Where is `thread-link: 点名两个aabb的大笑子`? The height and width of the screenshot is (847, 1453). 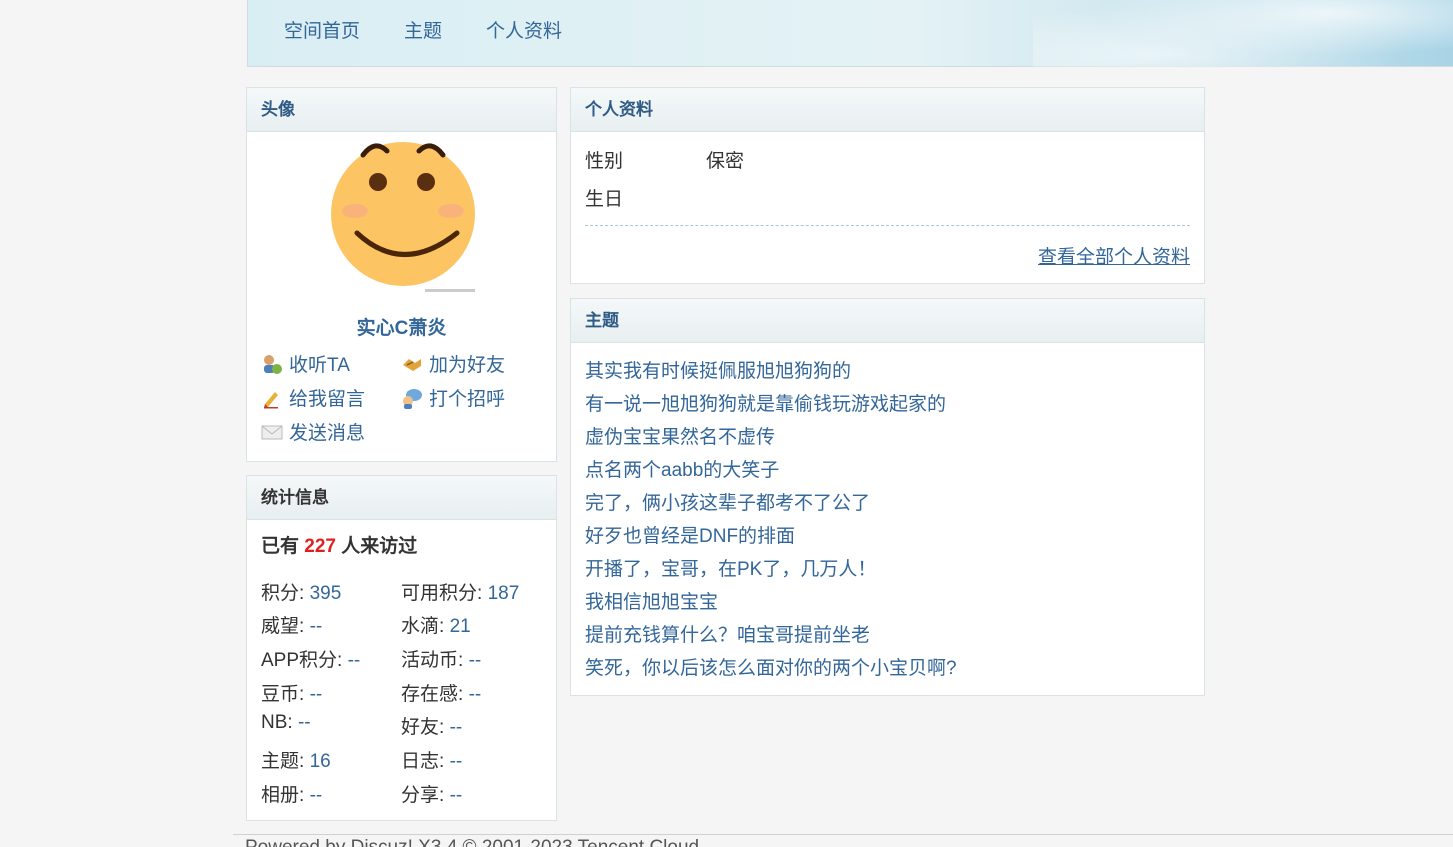
thread-link: 点名两个aabb的大笑子 is located at coordinates (771, 470).